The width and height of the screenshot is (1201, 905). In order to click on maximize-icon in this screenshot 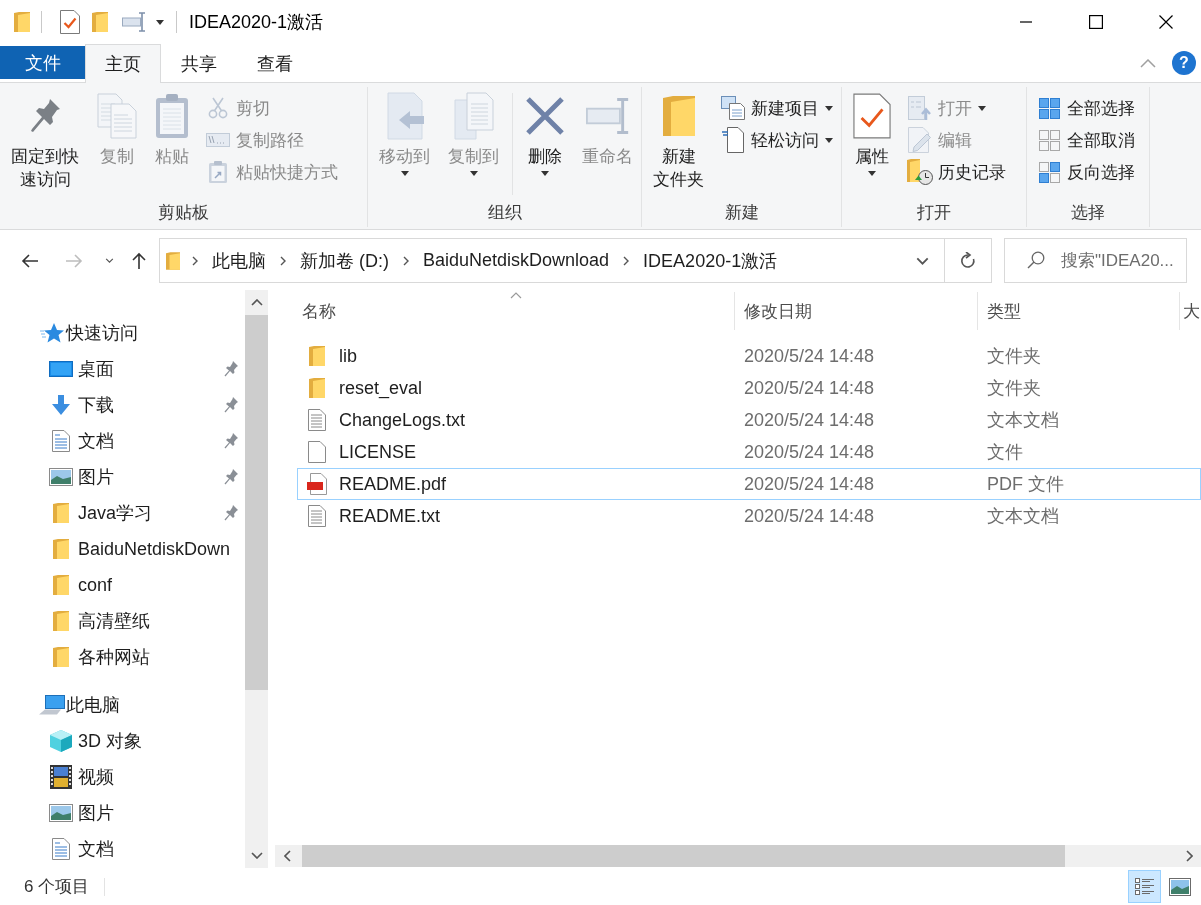, I will do `click(1096, 22)`.